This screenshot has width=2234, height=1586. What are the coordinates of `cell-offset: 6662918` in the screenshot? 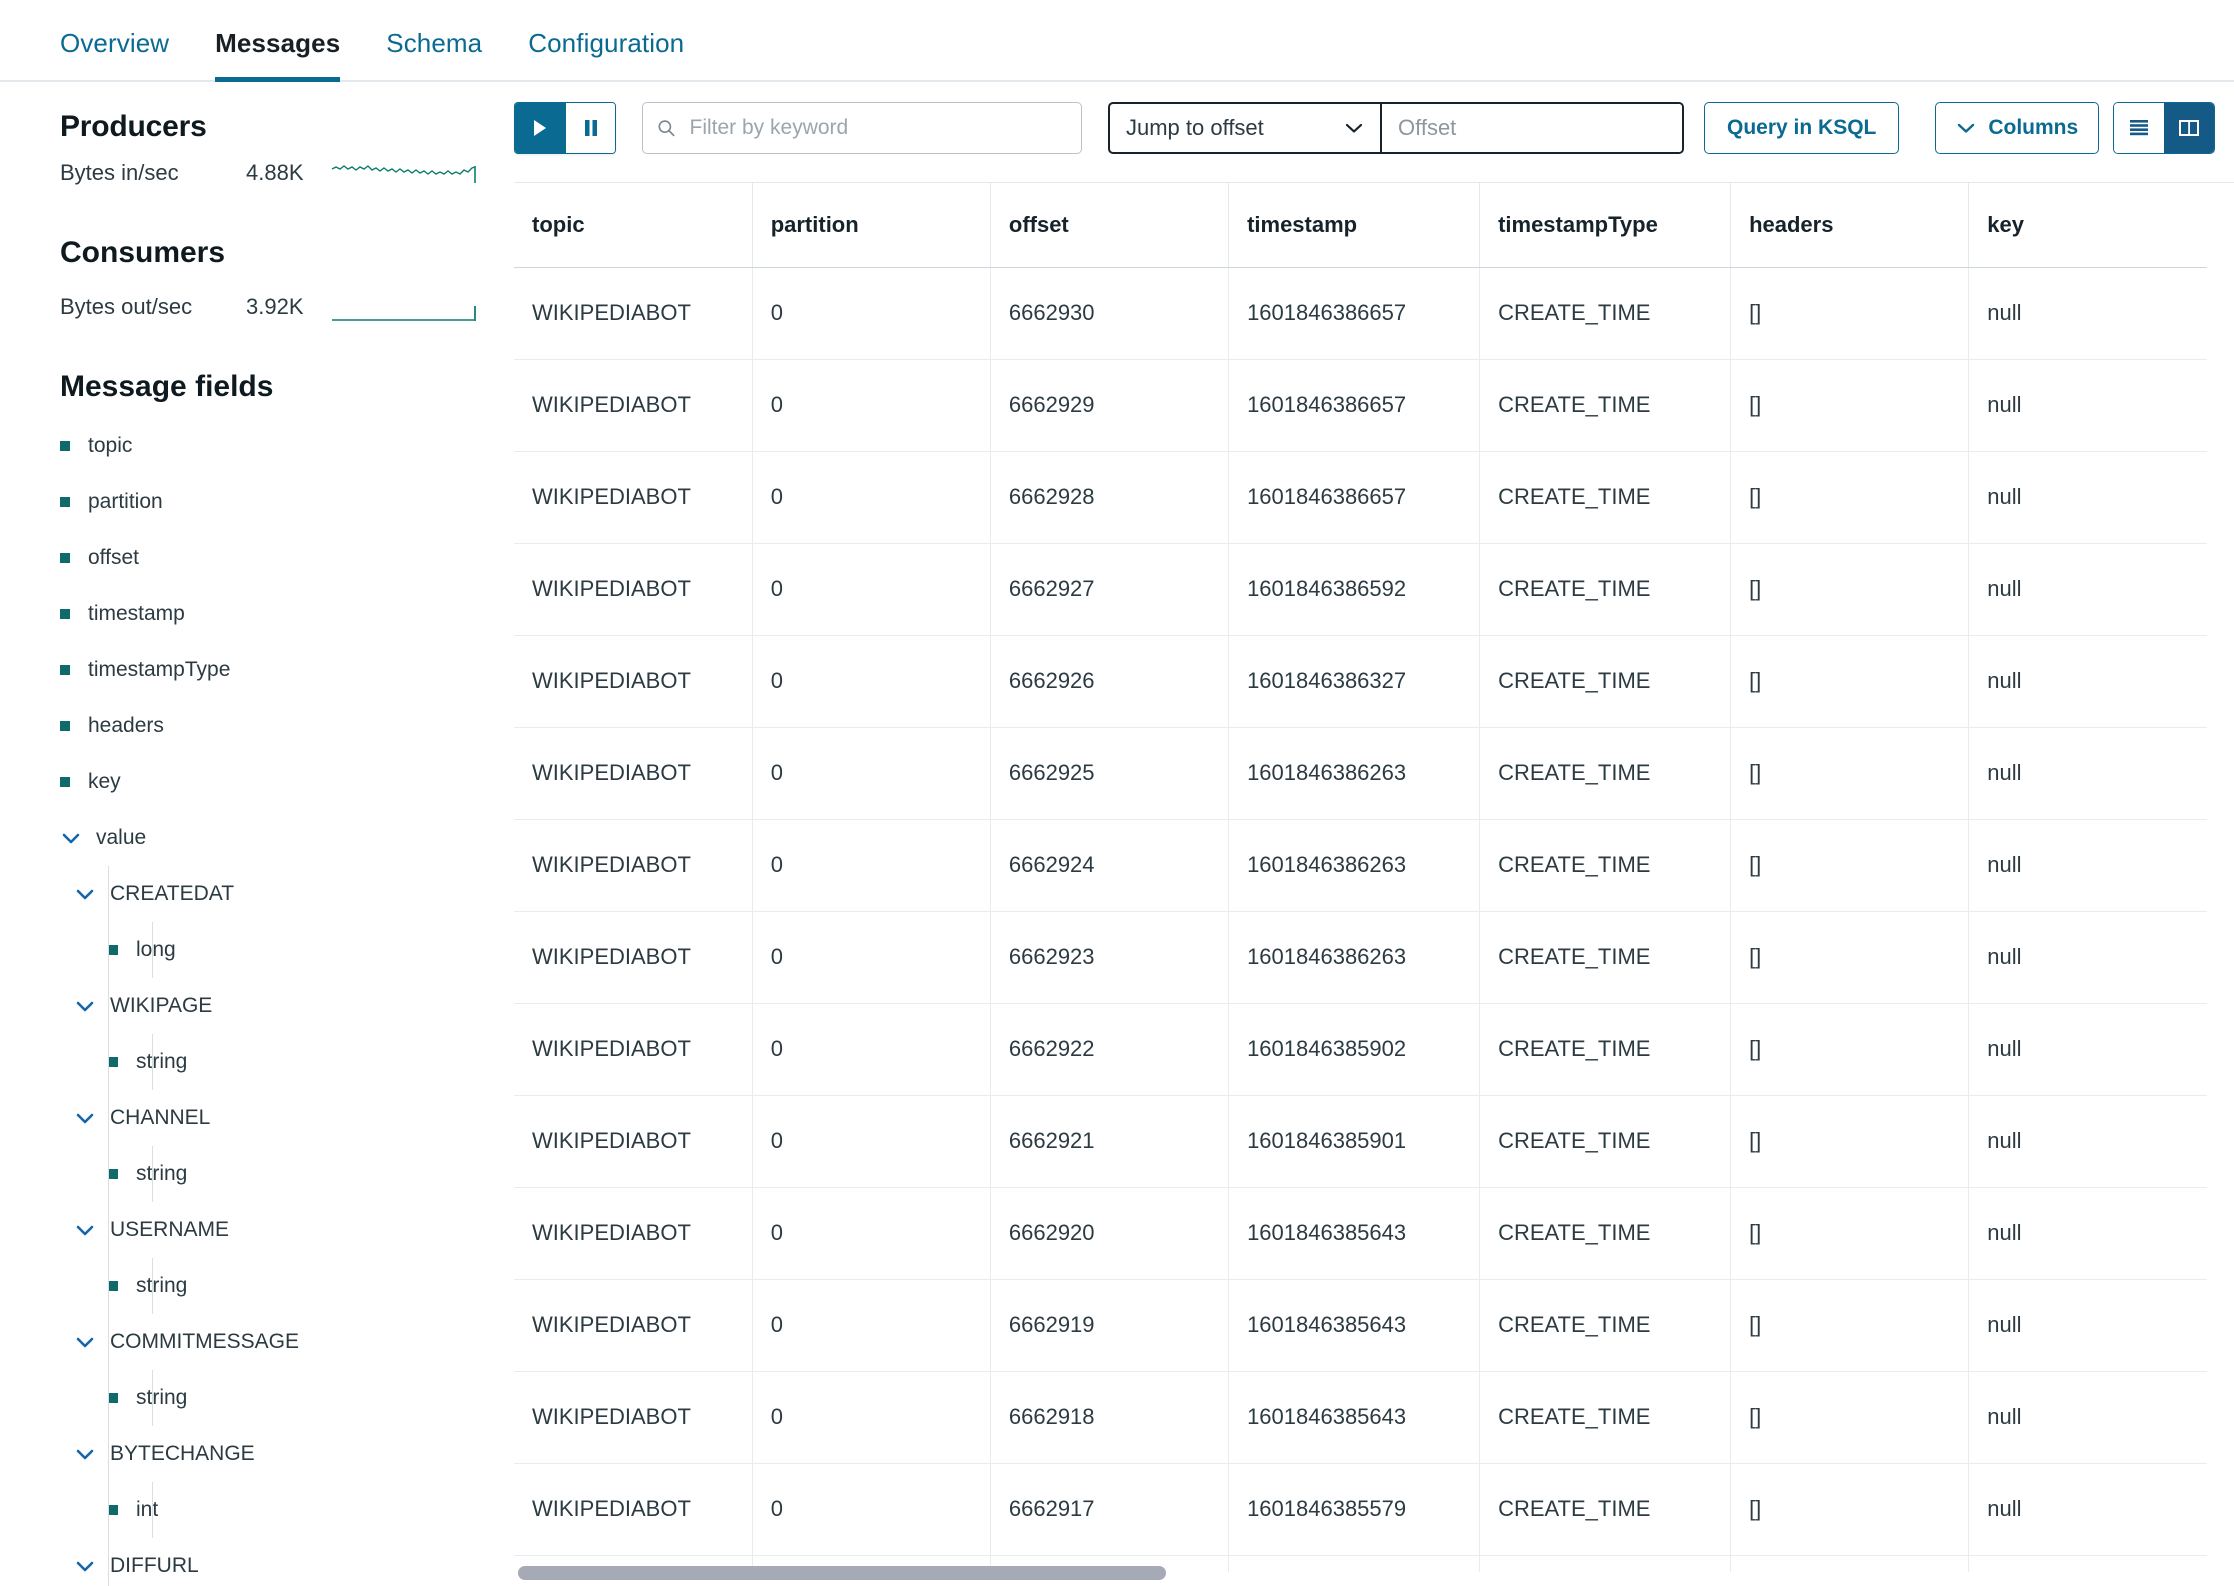 It's located at (1110, 1417).